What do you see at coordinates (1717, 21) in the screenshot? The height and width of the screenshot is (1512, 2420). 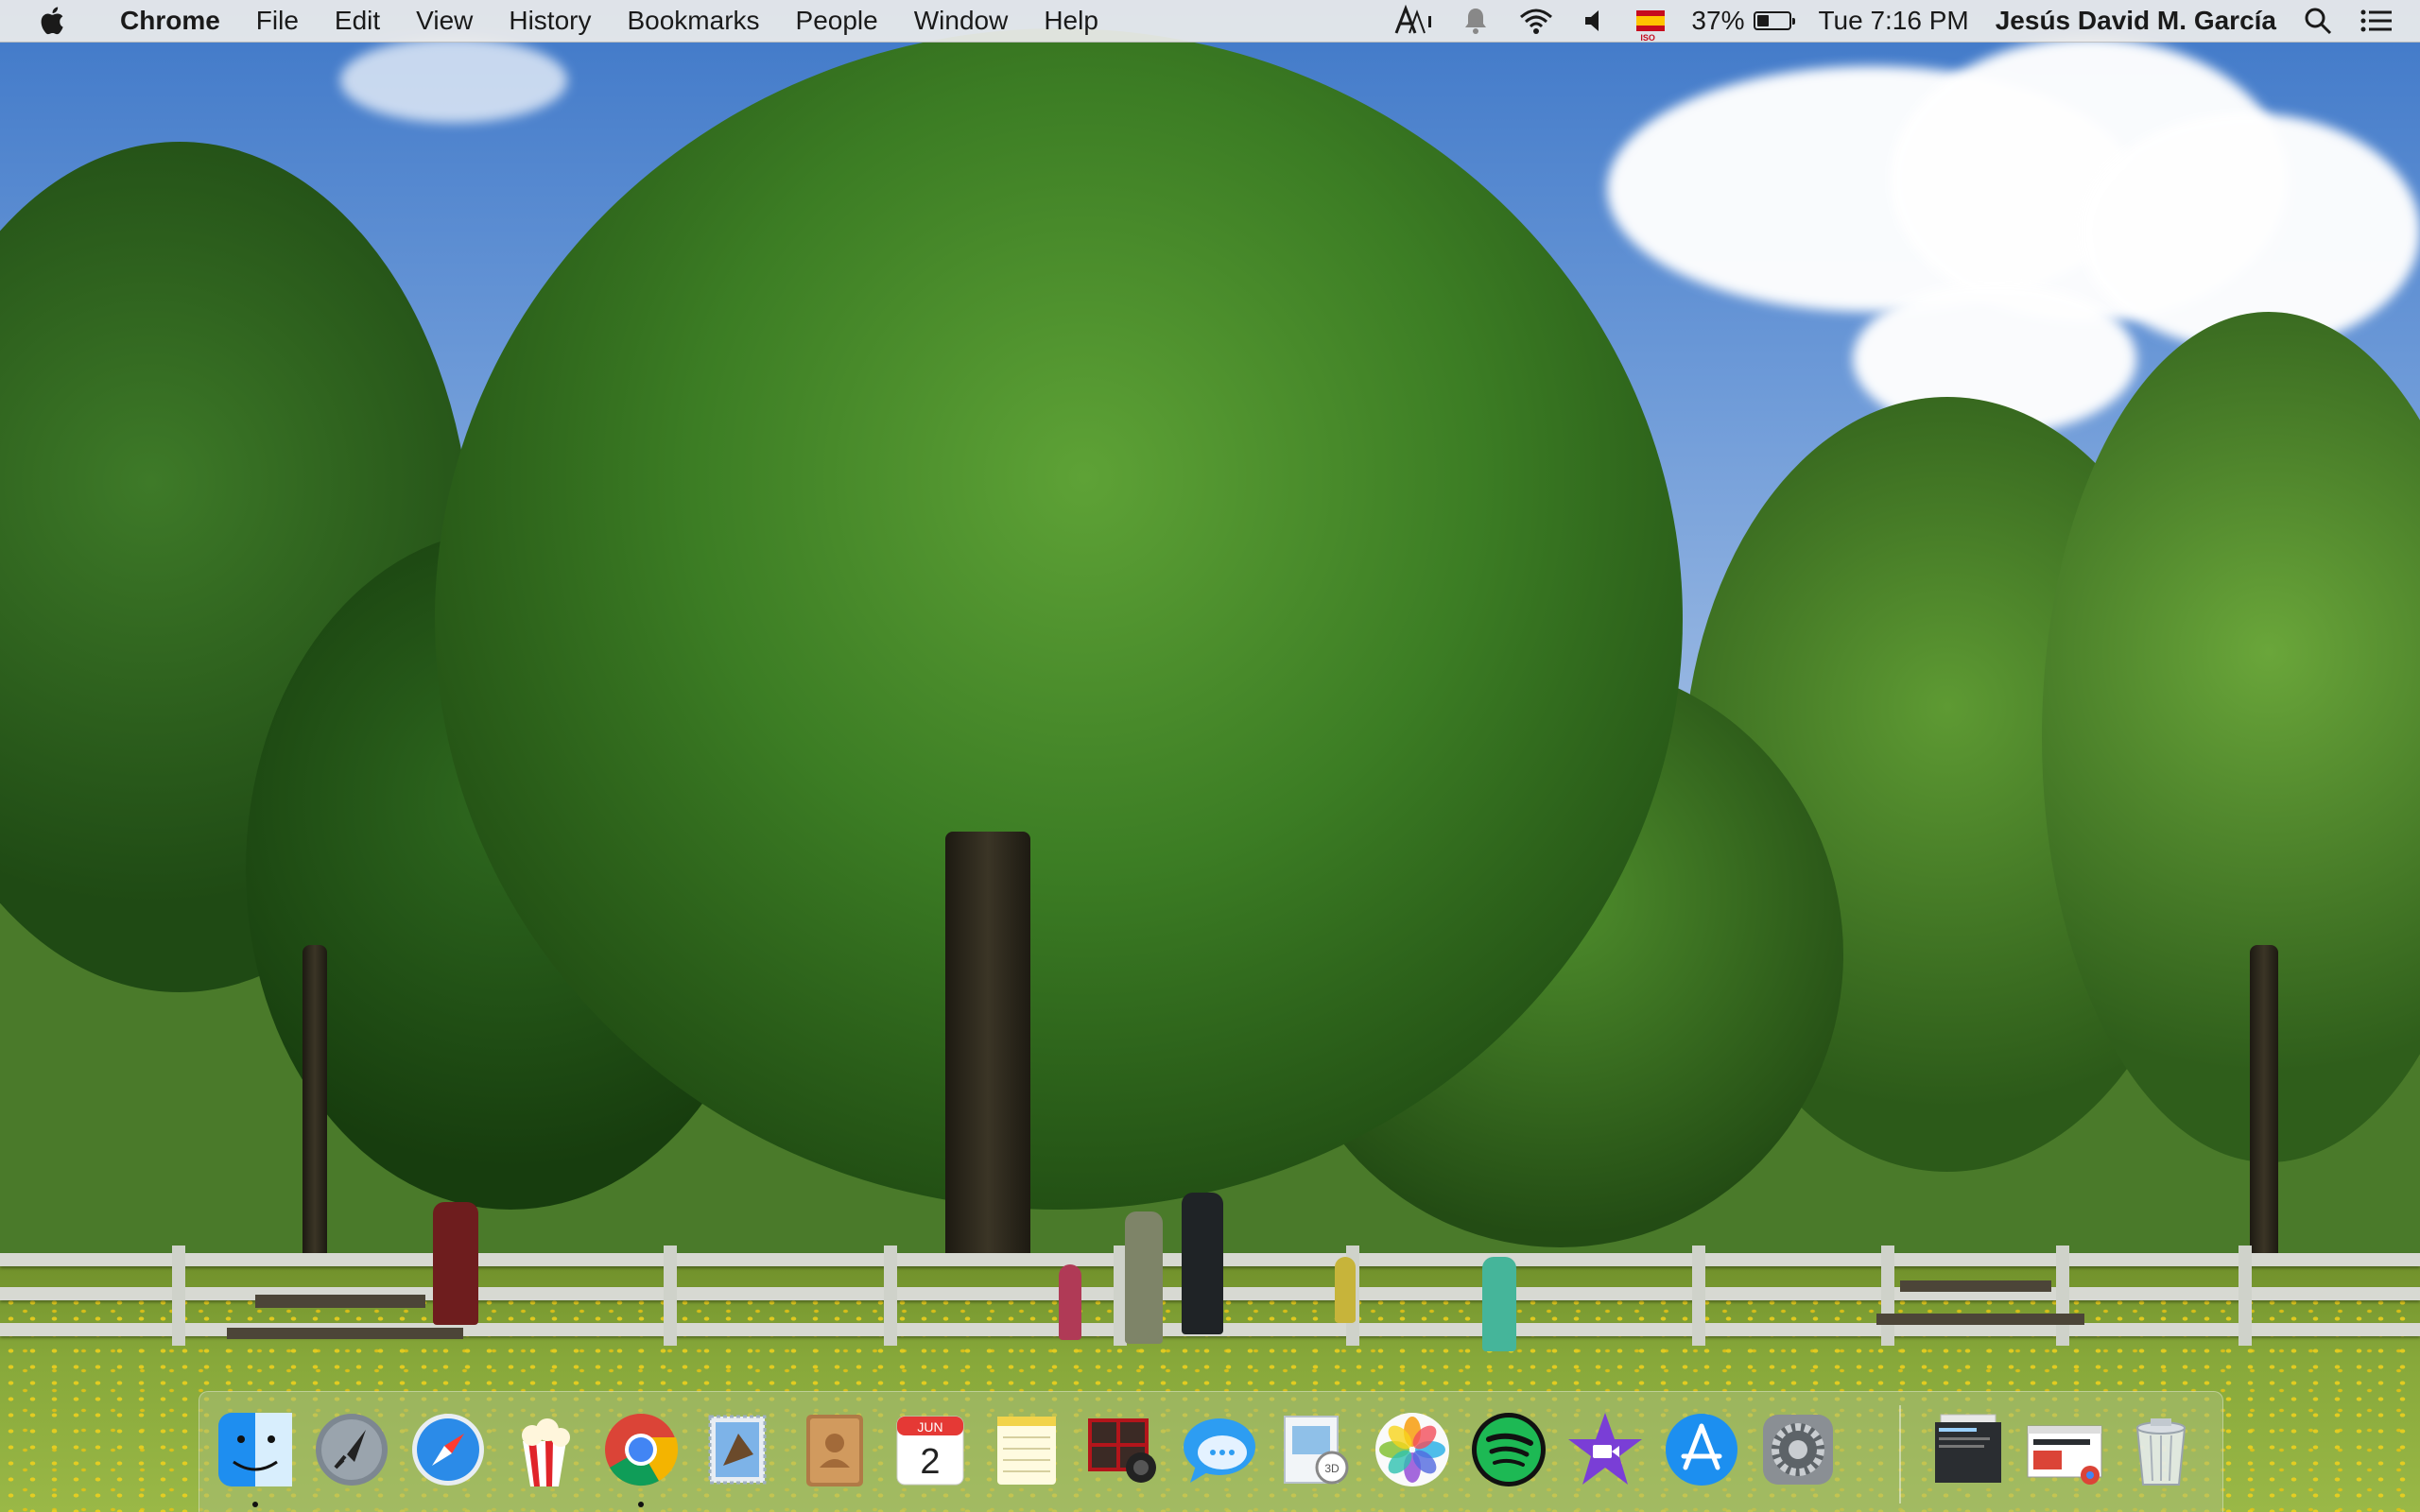 I see `battery-percent: 37%` at bounding box center [1717, 21].